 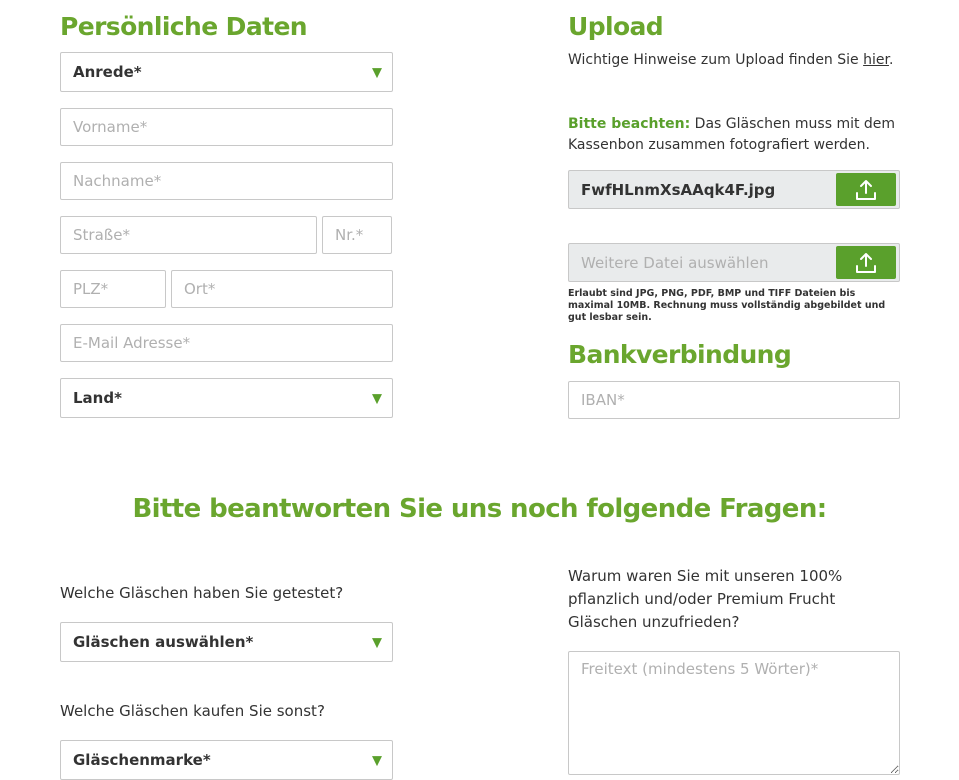 What do you see at coordinates (876, 60) in the screenshot?
I see `upload-hint-link: hier` at bounding box center [876, 60].